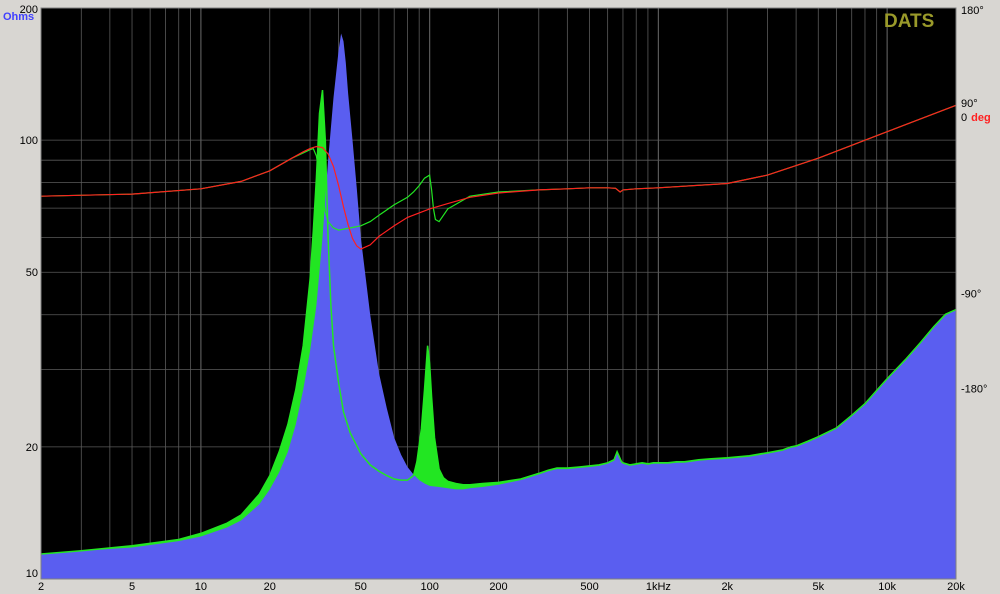  What do you see at coordinates (270, 587) in the screenshot?
I see `x-tick-label: 20` at bounding box center [270, 587].